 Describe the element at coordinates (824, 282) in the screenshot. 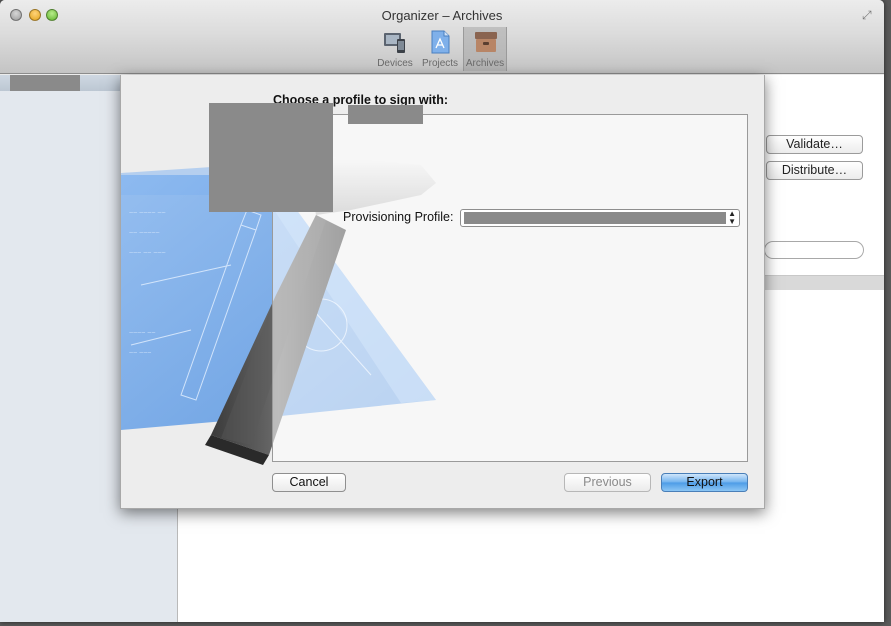

I see `table-header` at that location.